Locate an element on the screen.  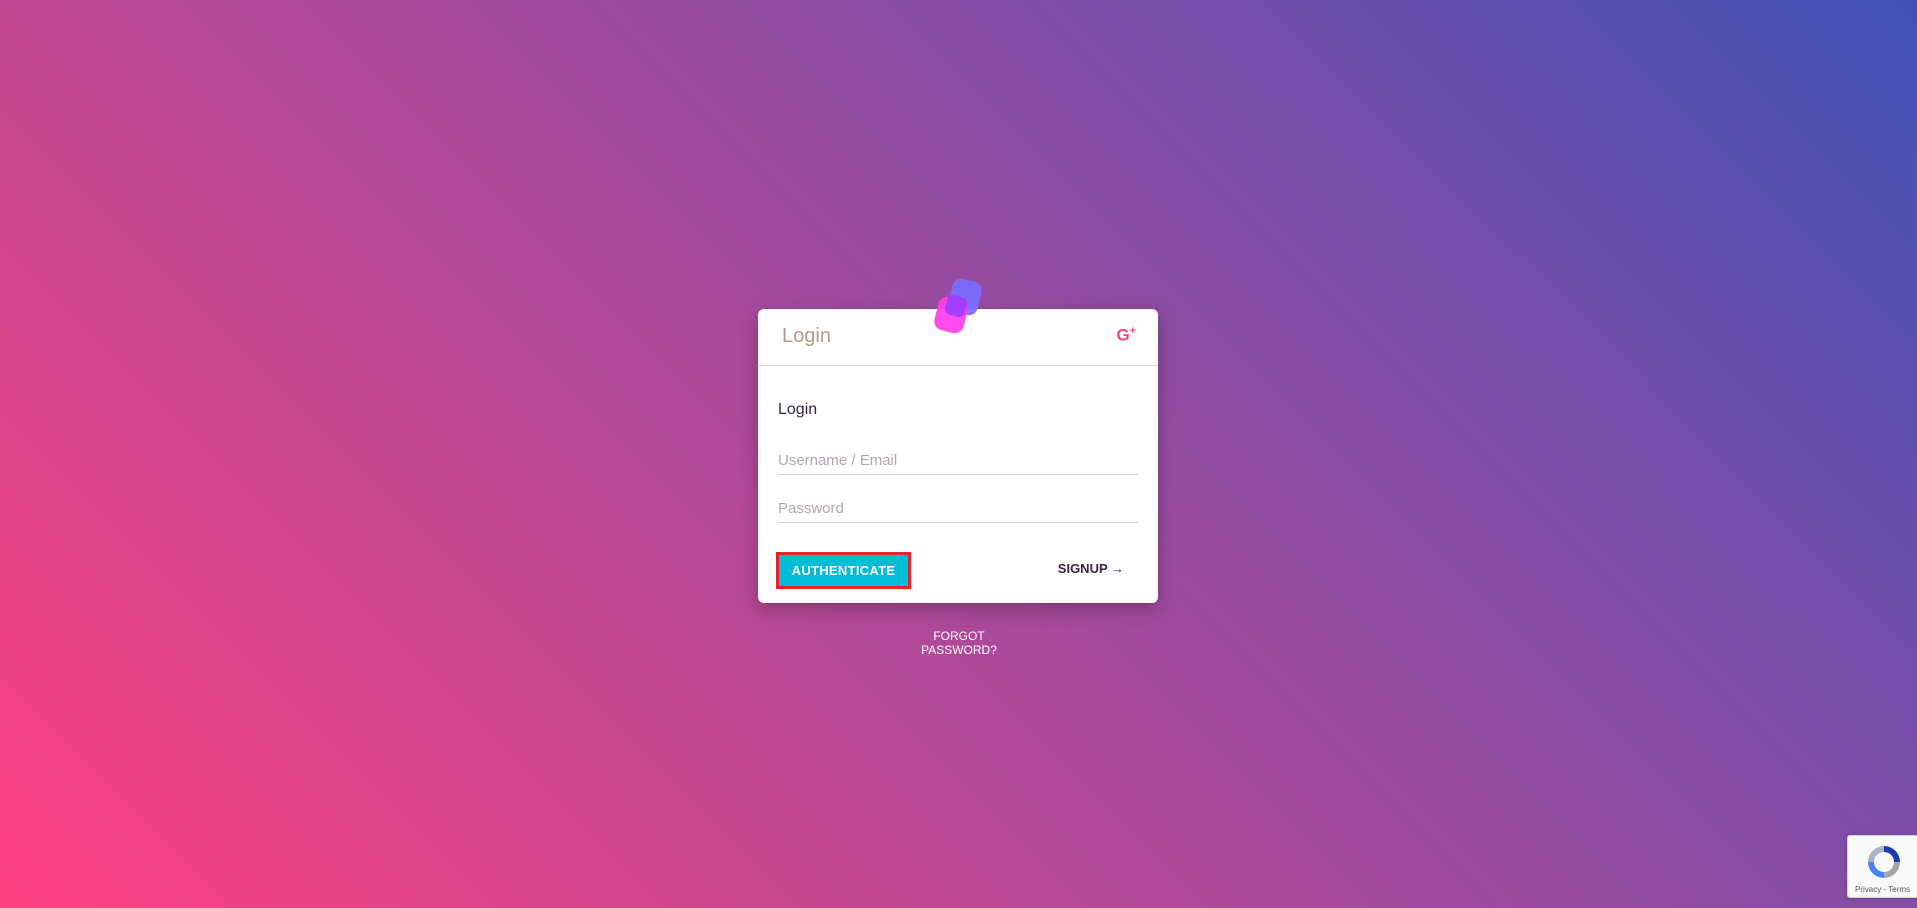
signup-button: SIGNUP → is located at coordinates (1091, 568).